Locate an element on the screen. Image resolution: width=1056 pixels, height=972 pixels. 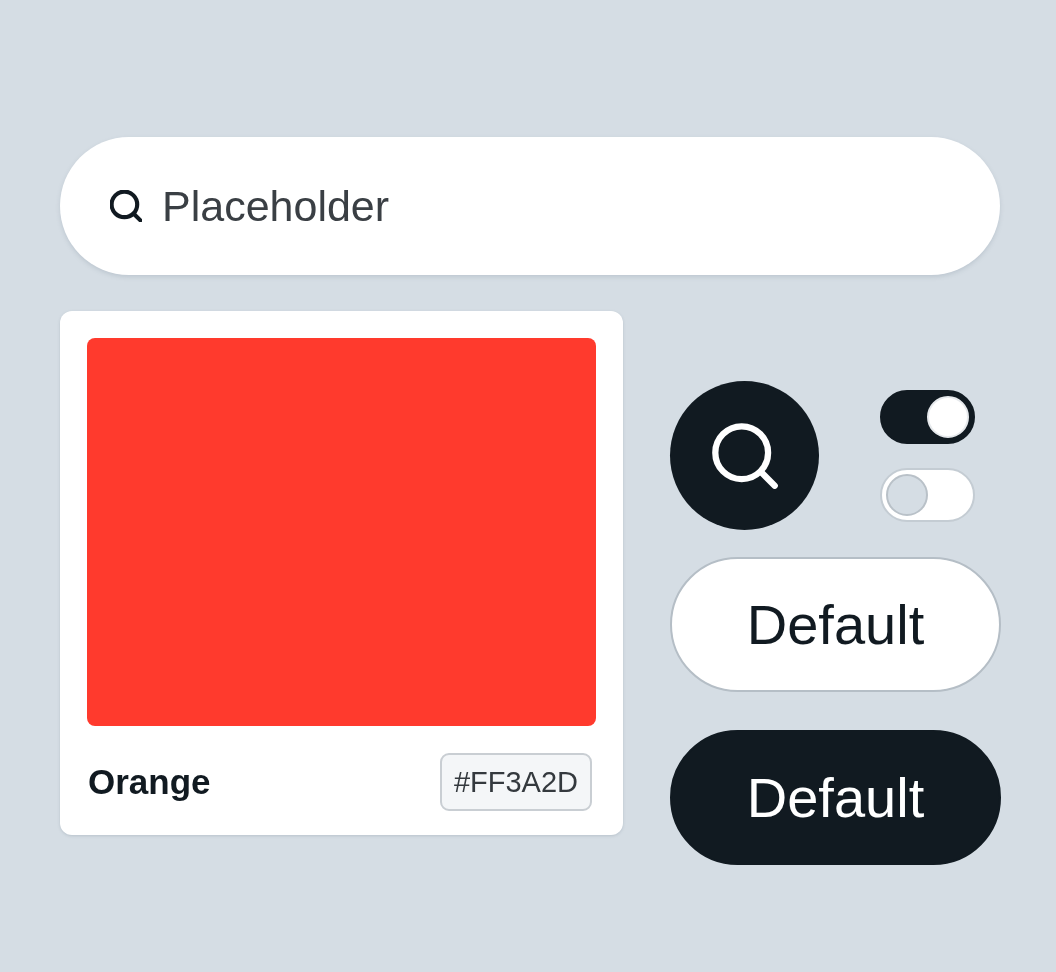
secondary-button: Default is located at coordinates (835, 624).